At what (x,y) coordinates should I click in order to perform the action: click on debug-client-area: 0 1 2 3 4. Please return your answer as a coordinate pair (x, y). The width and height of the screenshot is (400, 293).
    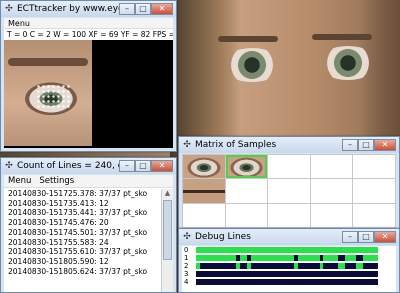
    Looking at the image, I should click on (289, 269).